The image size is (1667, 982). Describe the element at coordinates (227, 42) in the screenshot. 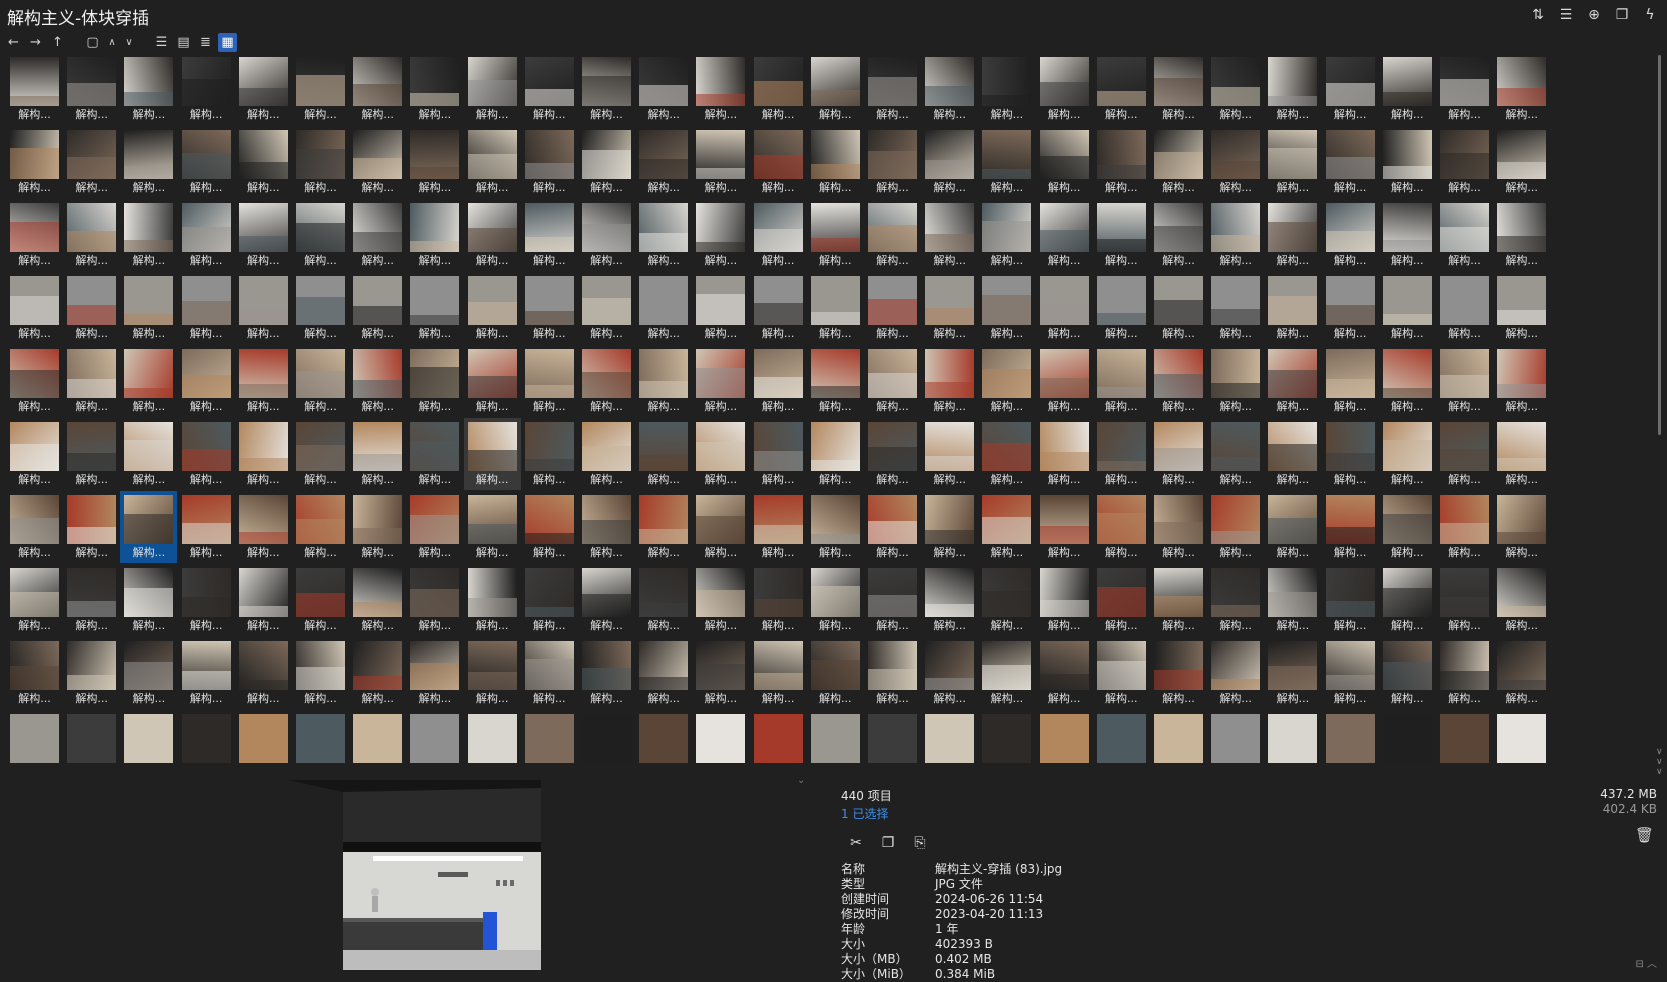

I see `view-grid-icon: ▦` at that location.